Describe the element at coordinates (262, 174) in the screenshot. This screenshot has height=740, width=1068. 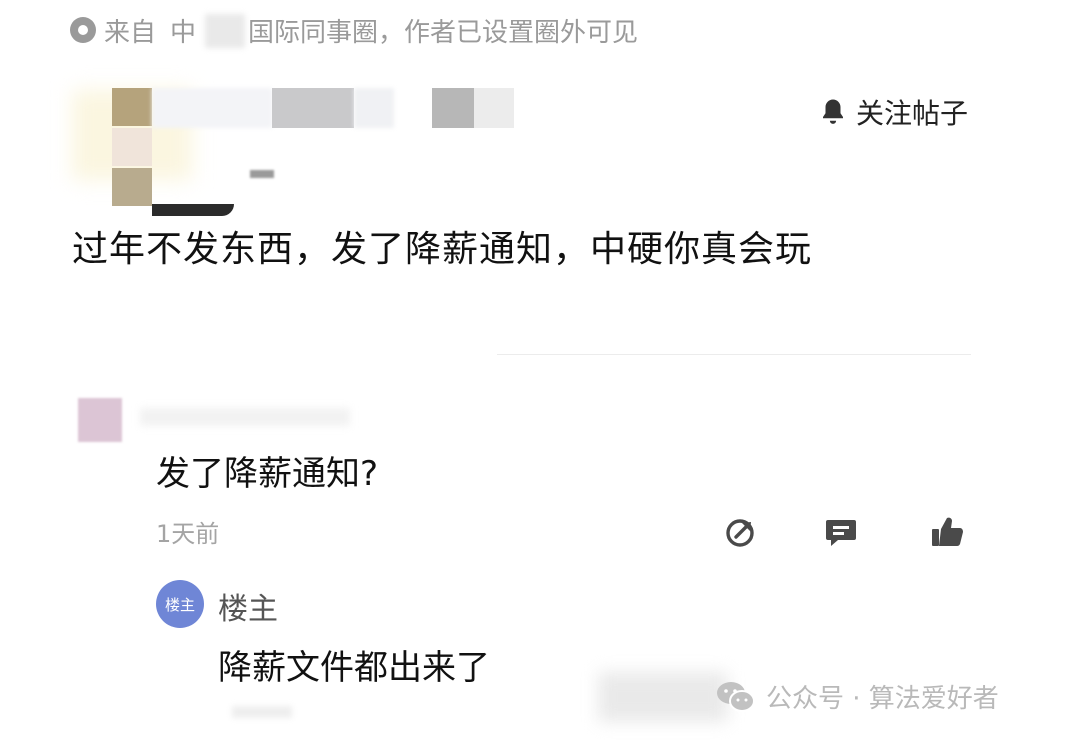
I see `author-meta-blur` at that location.